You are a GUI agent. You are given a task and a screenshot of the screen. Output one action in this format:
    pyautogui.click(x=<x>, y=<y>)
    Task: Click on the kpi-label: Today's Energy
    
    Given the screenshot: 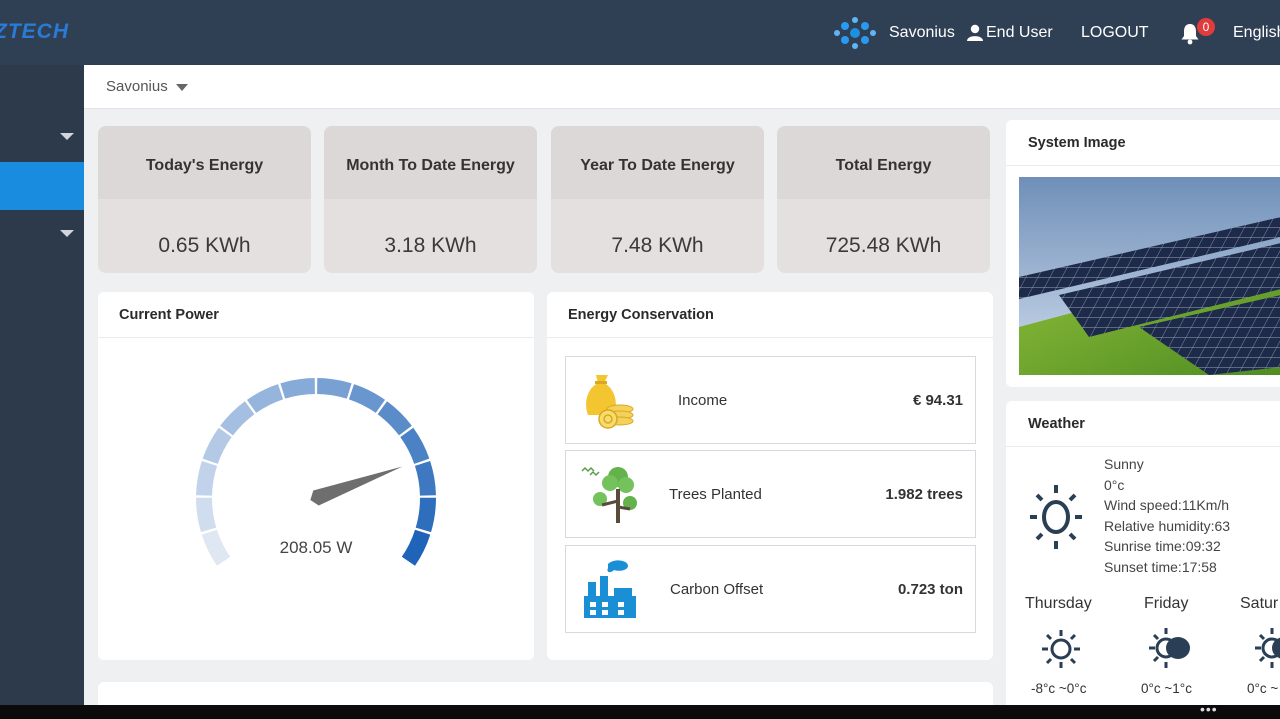 What is the action you would take?
    pyautogui.click(x=204, y=162)
    